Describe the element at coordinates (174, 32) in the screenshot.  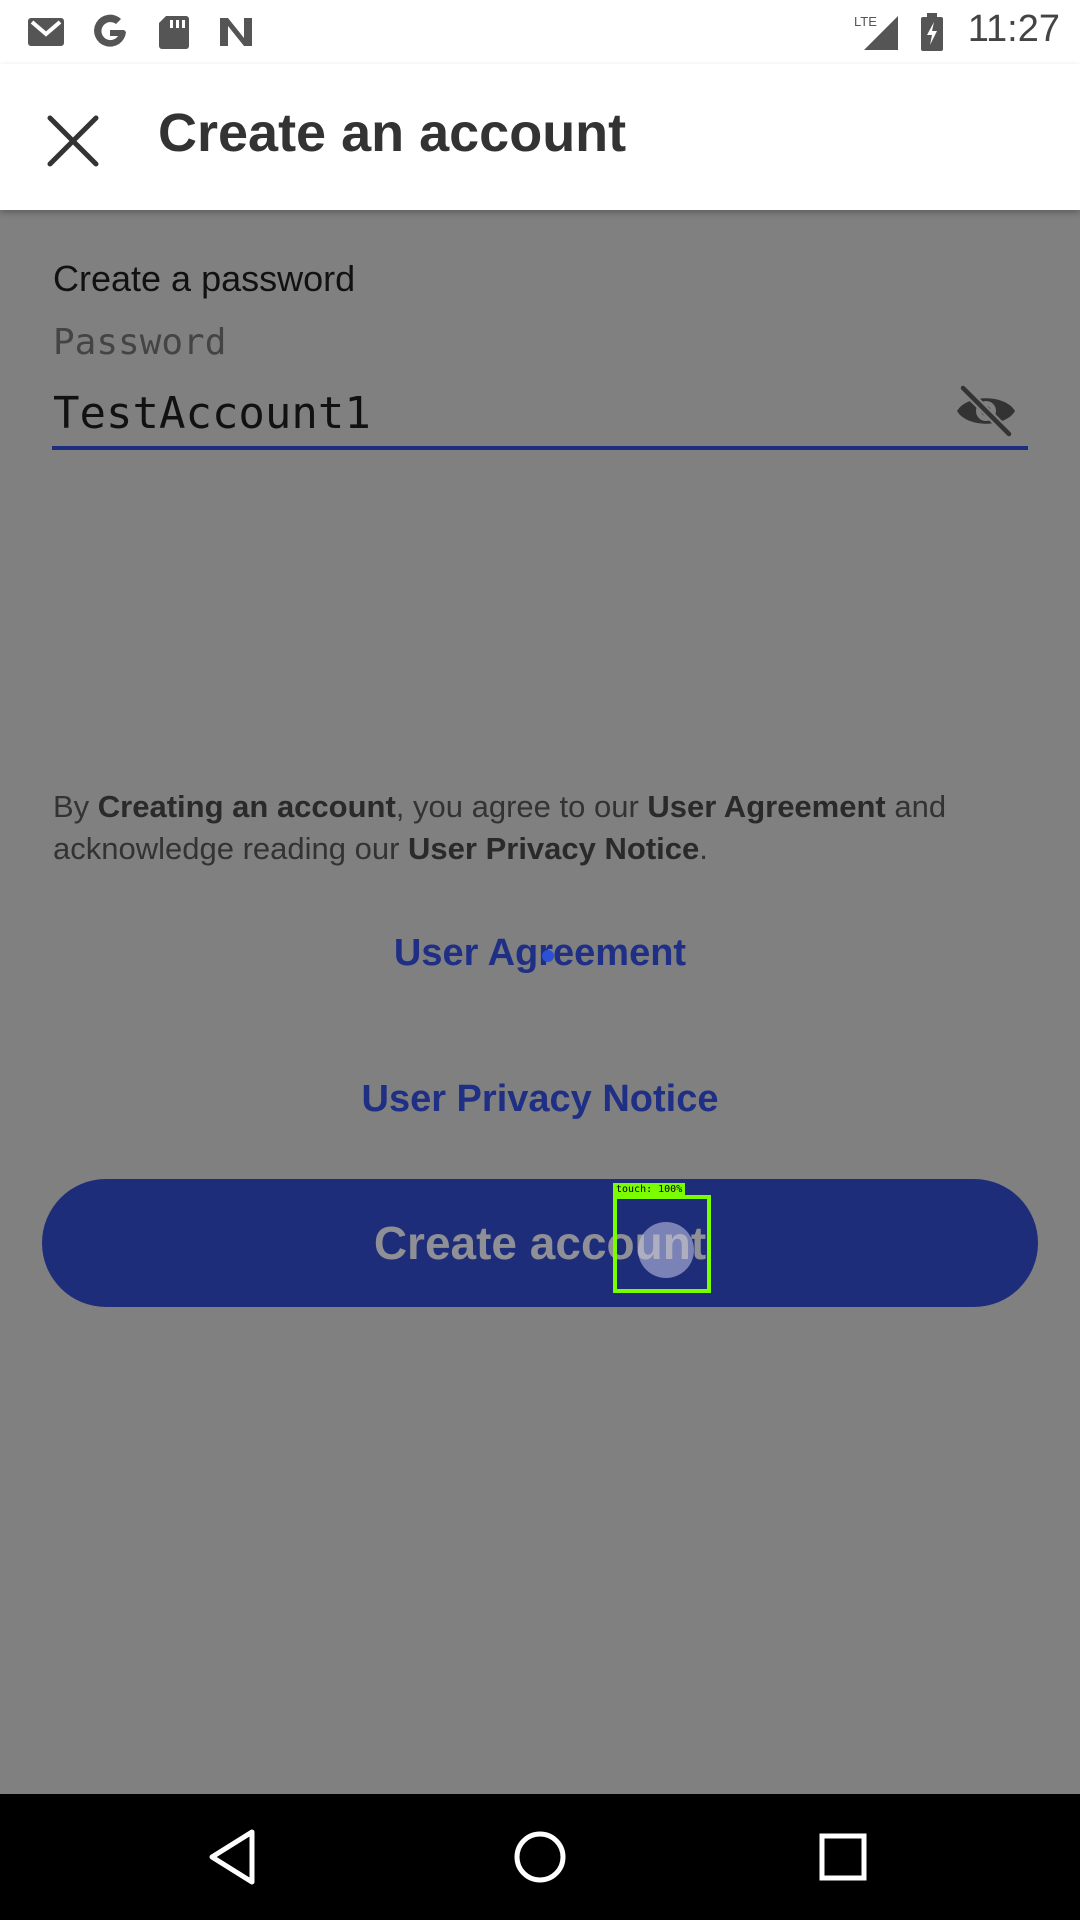
I see `sd-card-icon` at that location.